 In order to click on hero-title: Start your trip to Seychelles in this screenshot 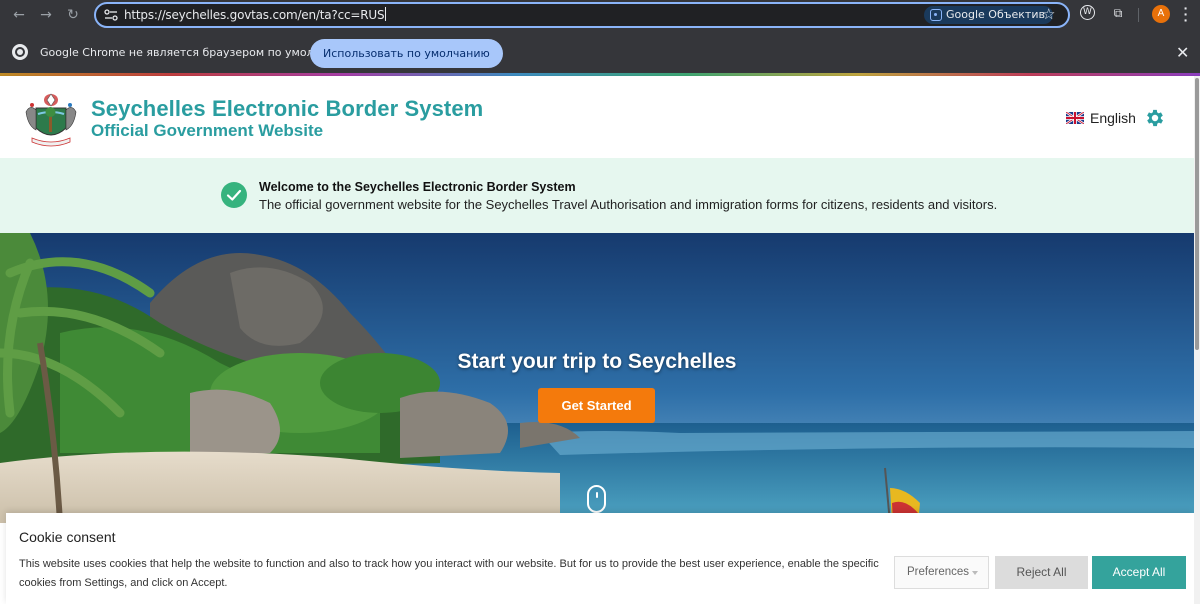, I will do `click(597, 361)`.